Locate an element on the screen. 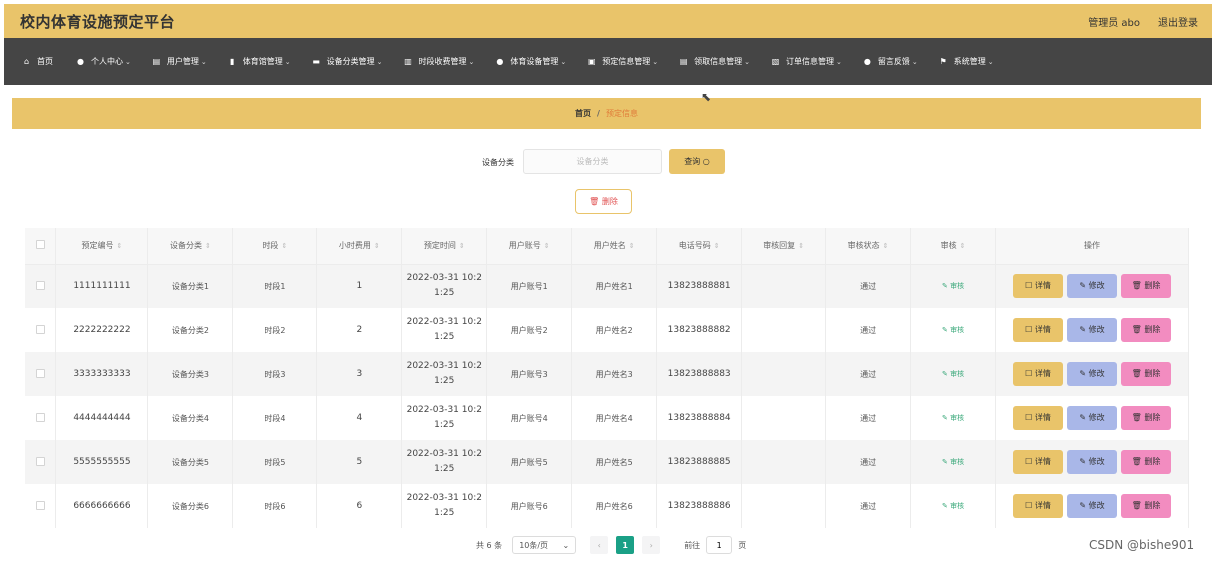  nav-item-9: ▧ 订单信息管理 ⌄ is located at coordinates (806, 61).